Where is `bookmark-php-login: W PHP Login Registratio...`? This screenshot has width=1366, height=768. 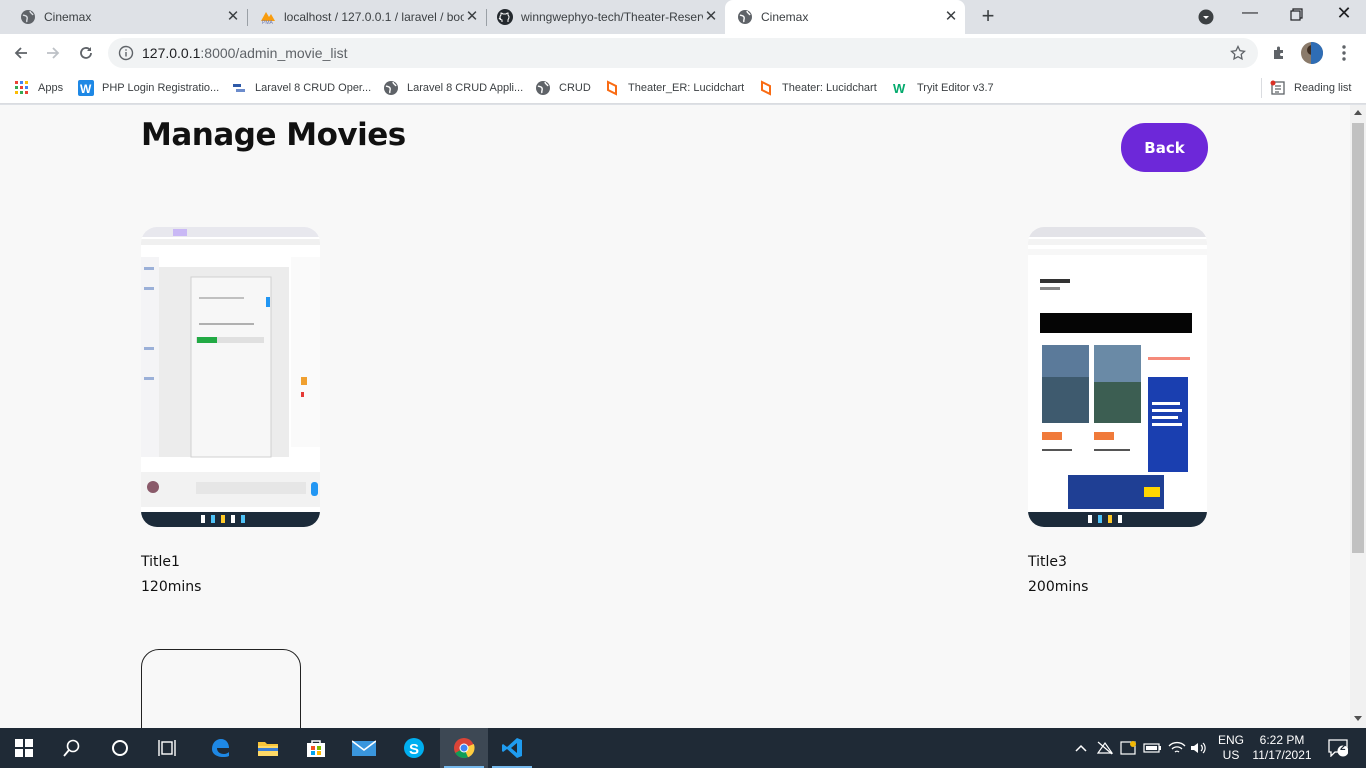
bookmark-php-login: W PHP Login Registratio... is located at coordinates (148, 88).